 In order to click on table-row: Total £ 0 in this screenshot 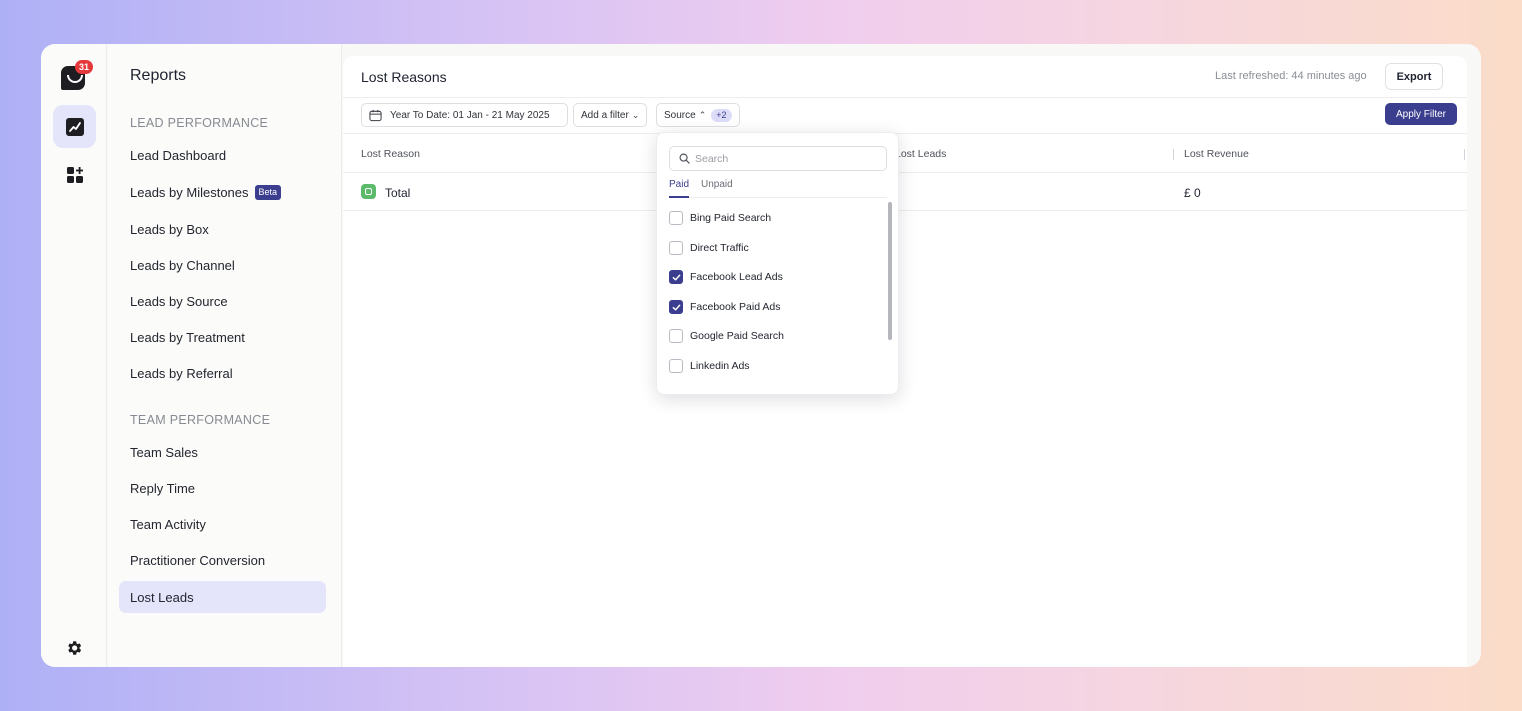, I will do `click(905, 192)`.